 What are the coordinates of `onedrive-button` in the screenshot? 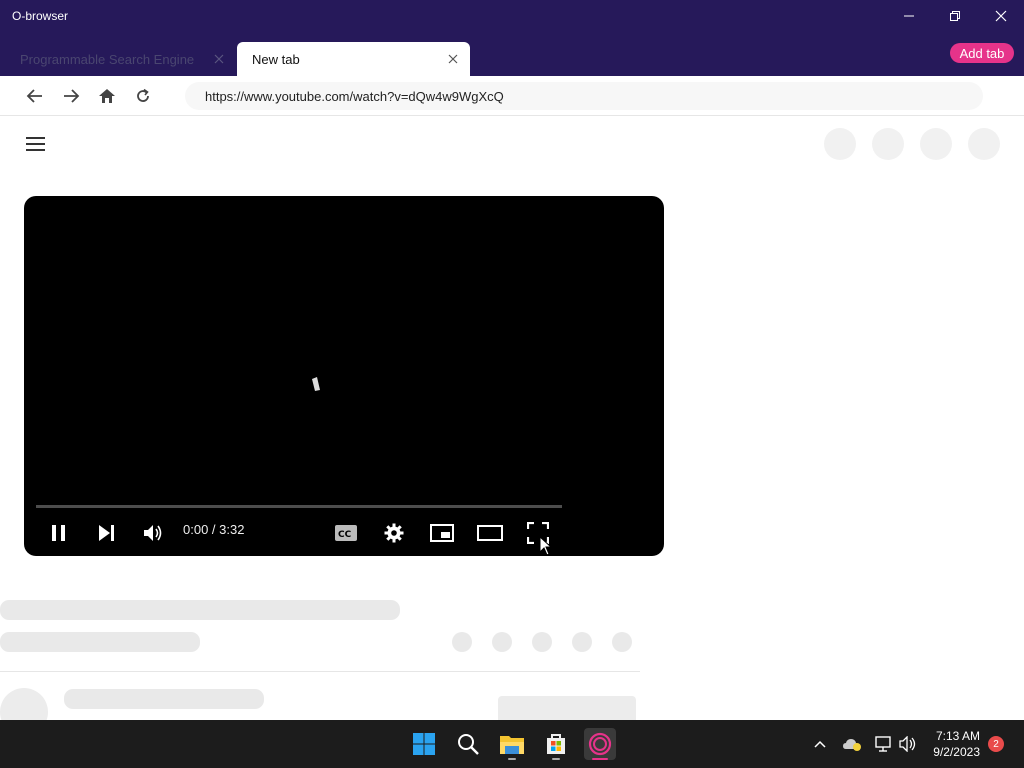 It's located at (852, 744).